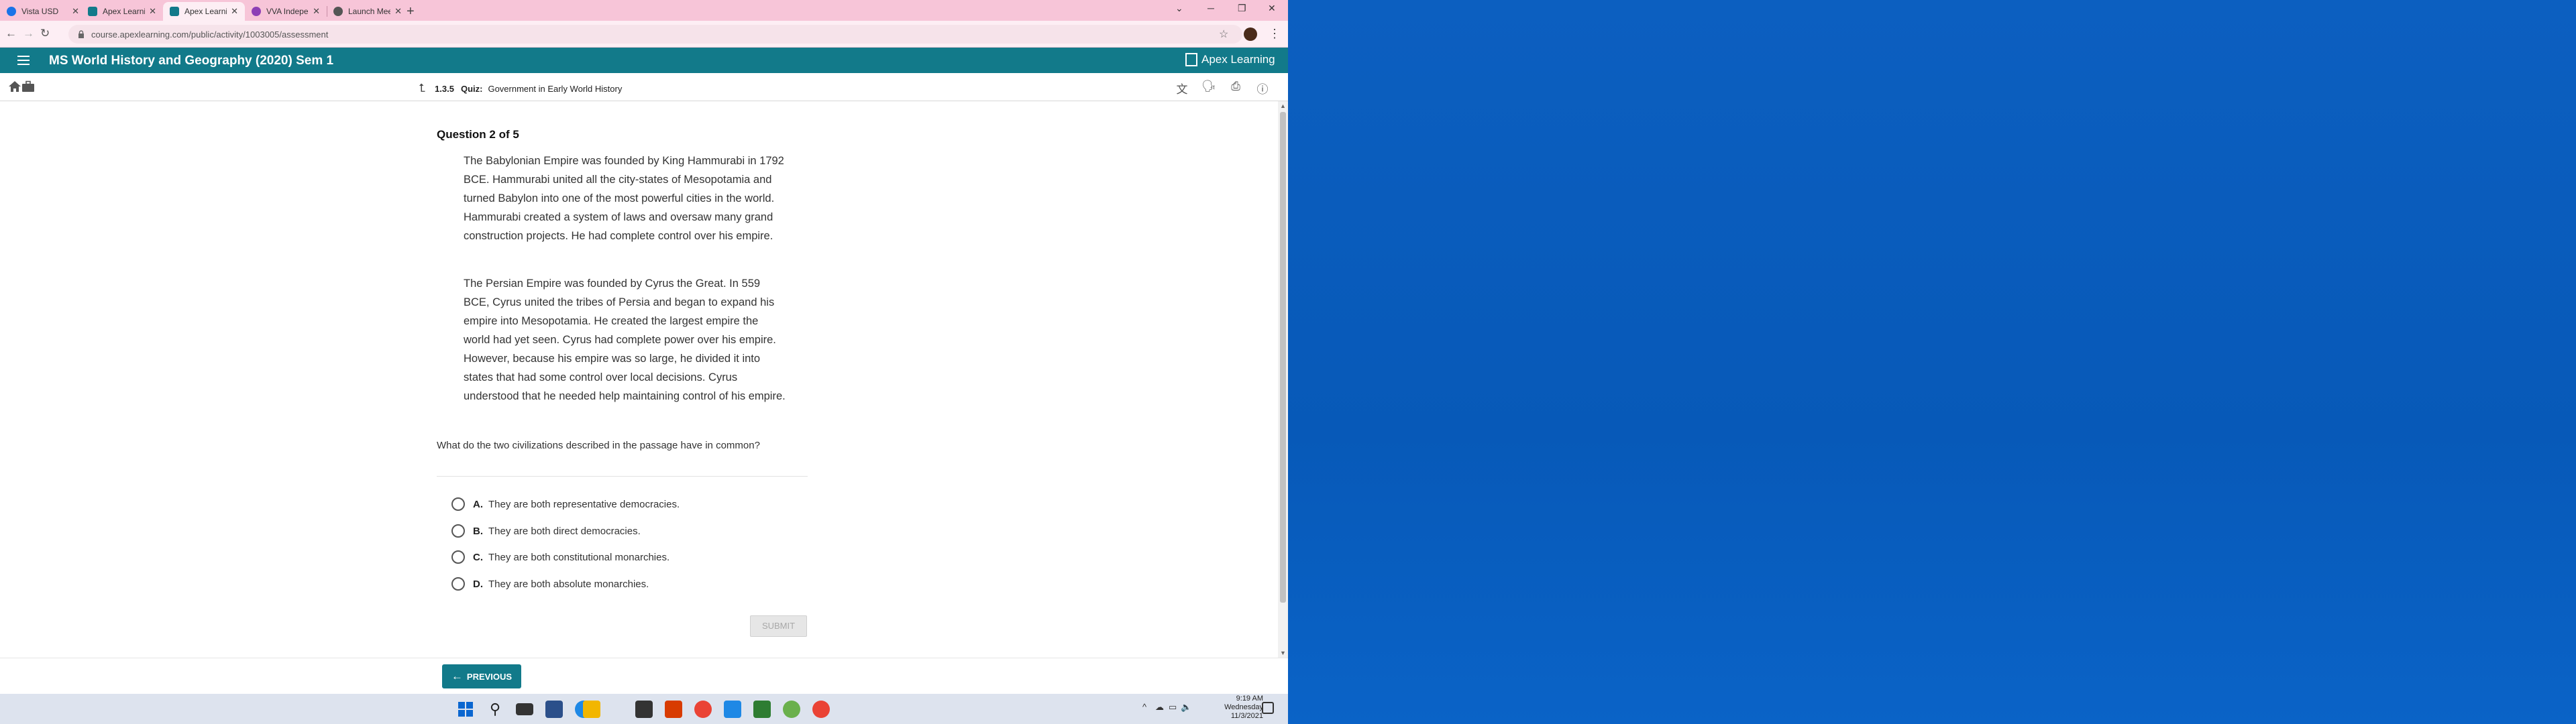  Describe the element at coordinates (174, 11) in the screenshot. I see `apex-favicon-icon` at that location.